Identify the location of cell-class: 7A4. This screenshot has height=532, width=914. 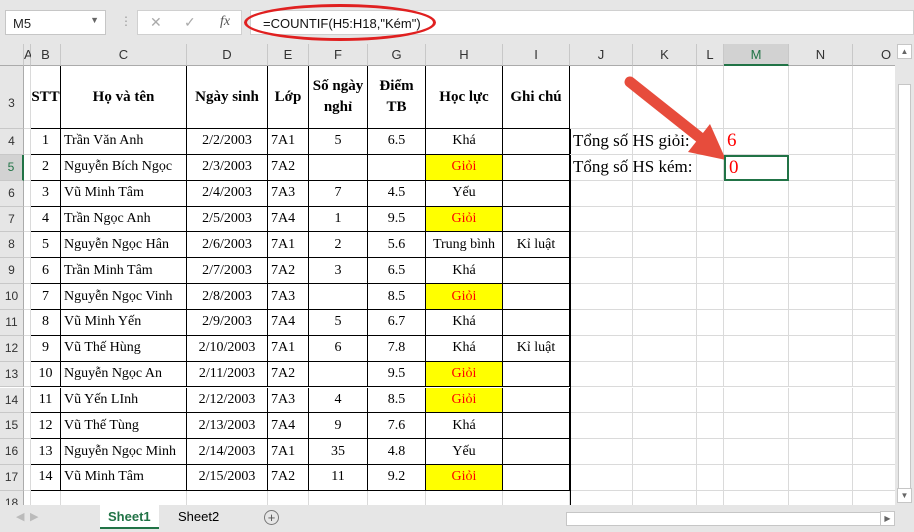
(288, 426).